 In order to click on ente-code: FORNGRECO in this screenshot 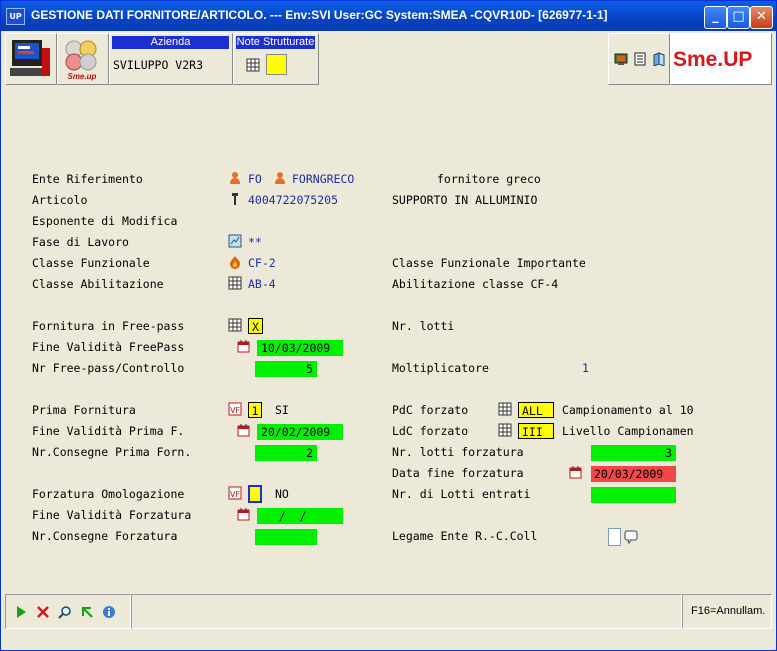, I will do `click(323, 179)`.